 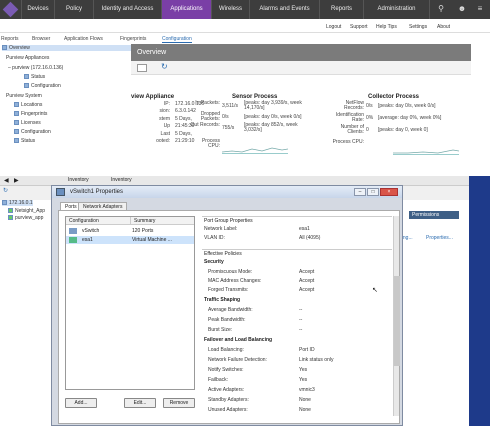 I want to click on user-icon: ☻, so click(x=462, y=9).